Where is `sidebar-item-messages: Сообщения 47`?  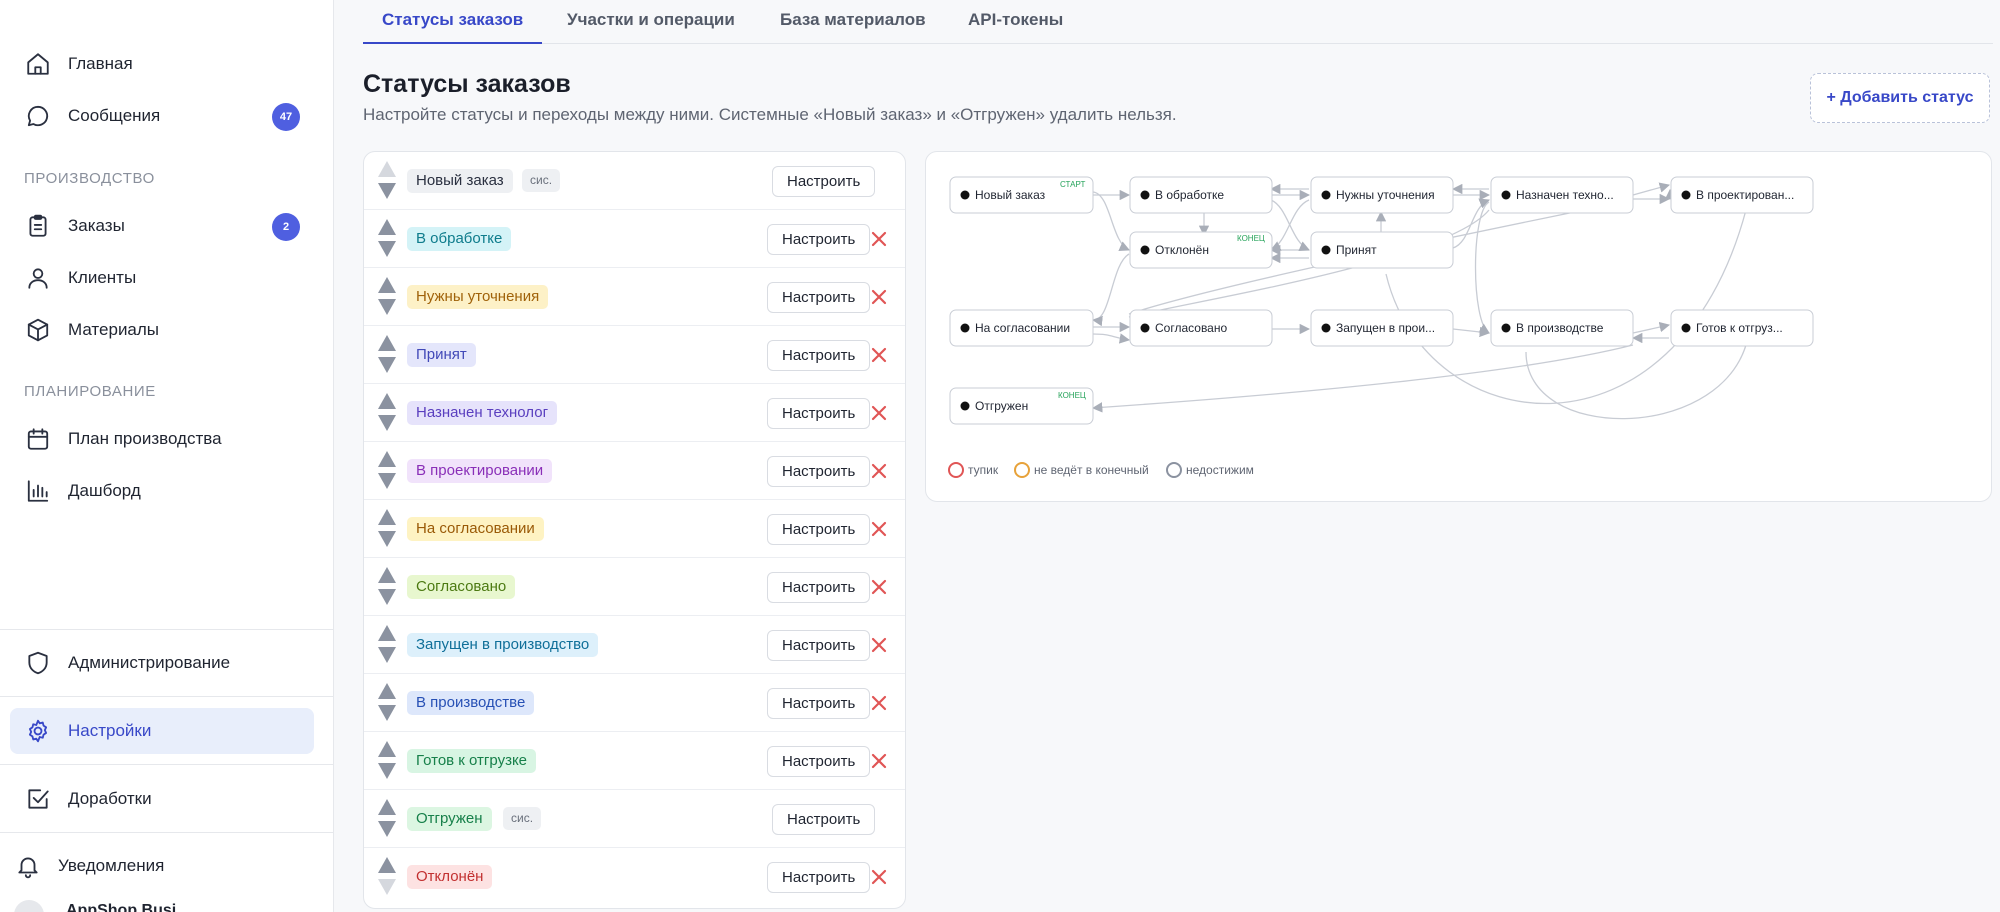 sidebar-item-messages: Сообщения 47 is located at coordinates (162, 116).